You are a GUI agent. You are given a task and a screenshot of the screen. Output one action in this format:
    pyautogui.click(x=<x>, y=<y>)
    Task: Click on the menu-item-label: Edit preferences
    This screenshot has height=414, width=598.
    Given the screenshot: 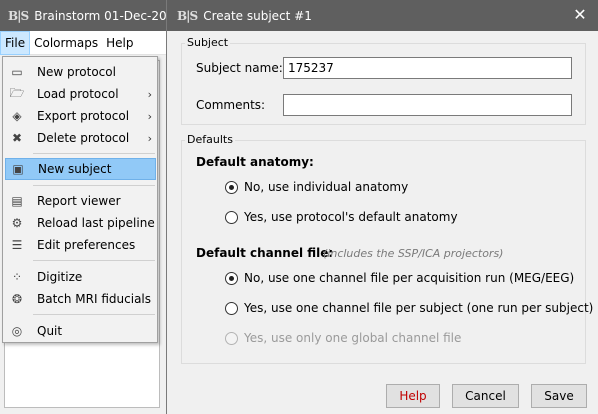 What is the action you would take?
    pyautogui.click(x=86, y=245)
    